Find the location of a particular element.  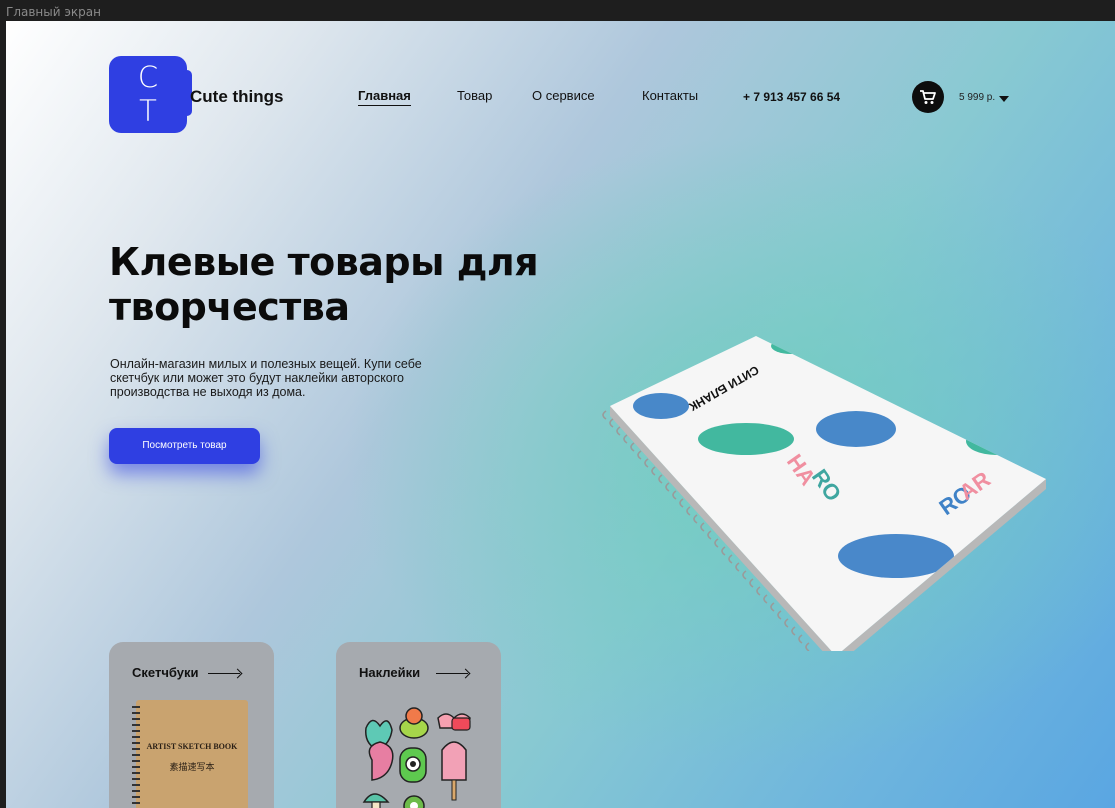

spiral-rings is located at coordinates (136, 757).